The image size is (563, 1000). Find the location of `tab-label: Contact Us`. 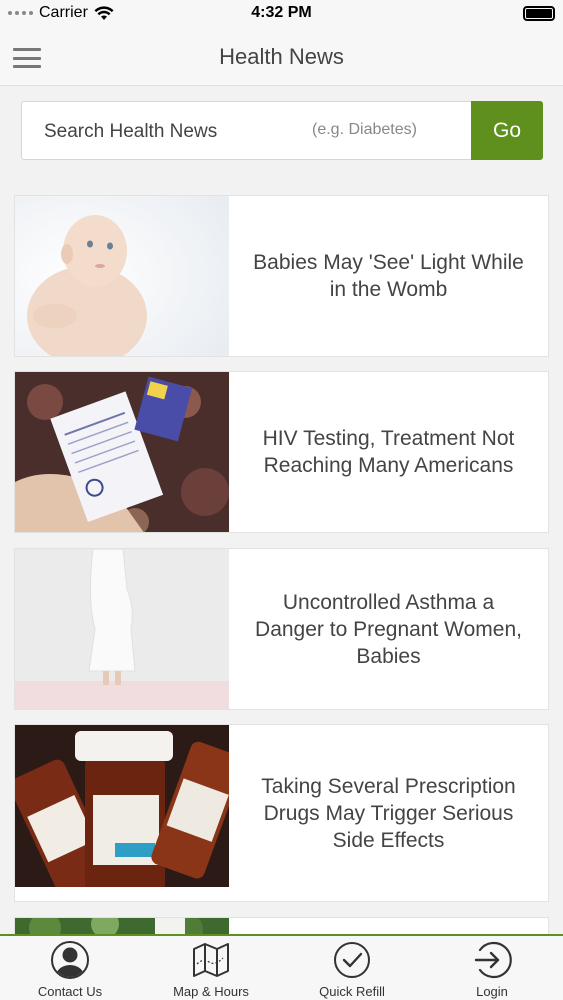

tab-label: Contact Us is located at coordinates (70, 991).